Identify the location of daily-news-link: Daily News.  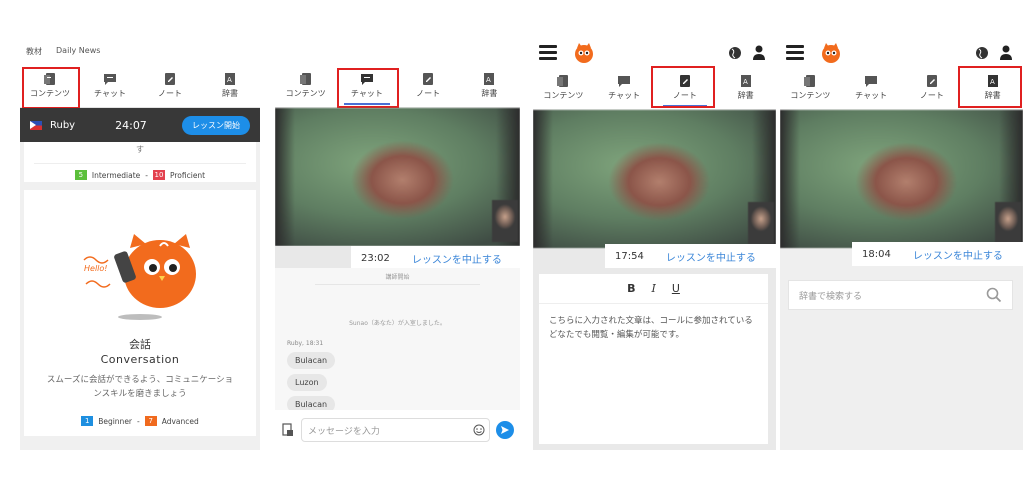
(78, 51).